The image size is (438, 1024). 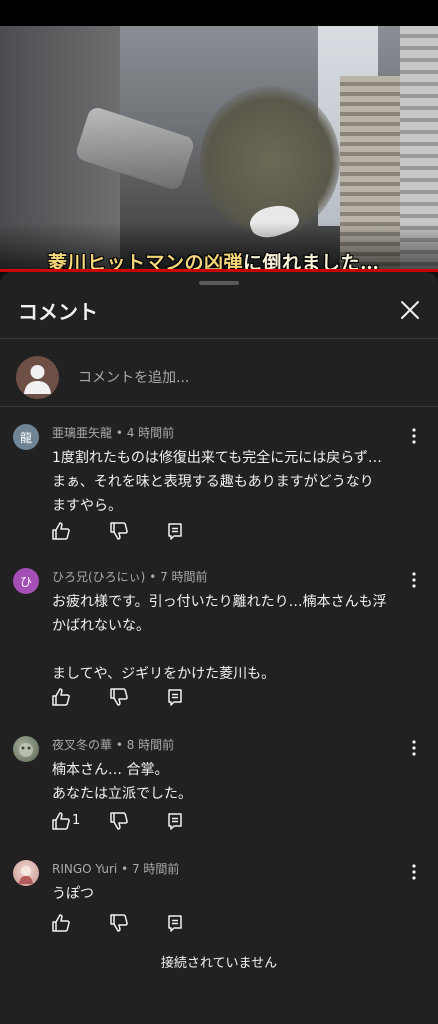 What do you see at coordinates (219, 283) in the screenshot?
I see `drag-handle` at bounding box center [219, 283].